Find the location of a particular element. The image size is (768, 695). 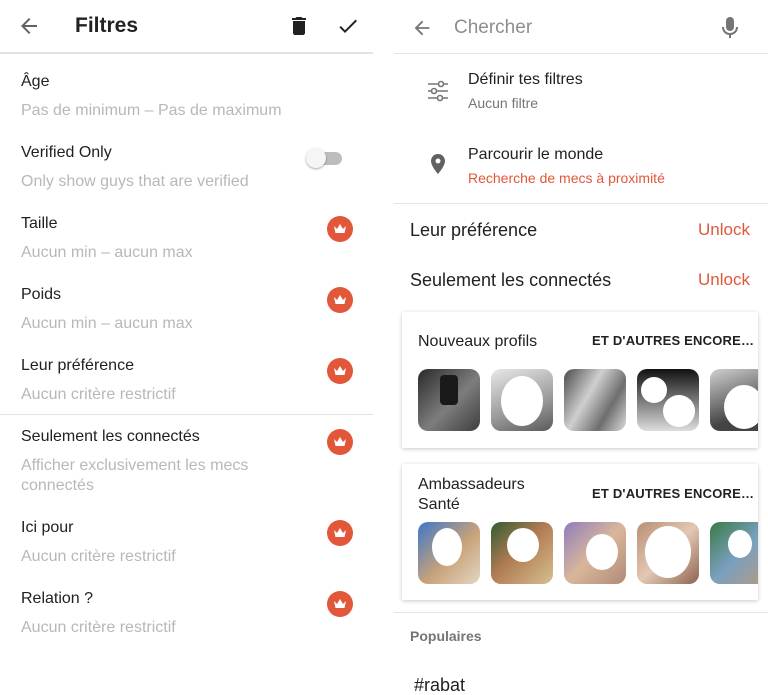

filter-label: Ici pour is located at coordinates (47, 527).